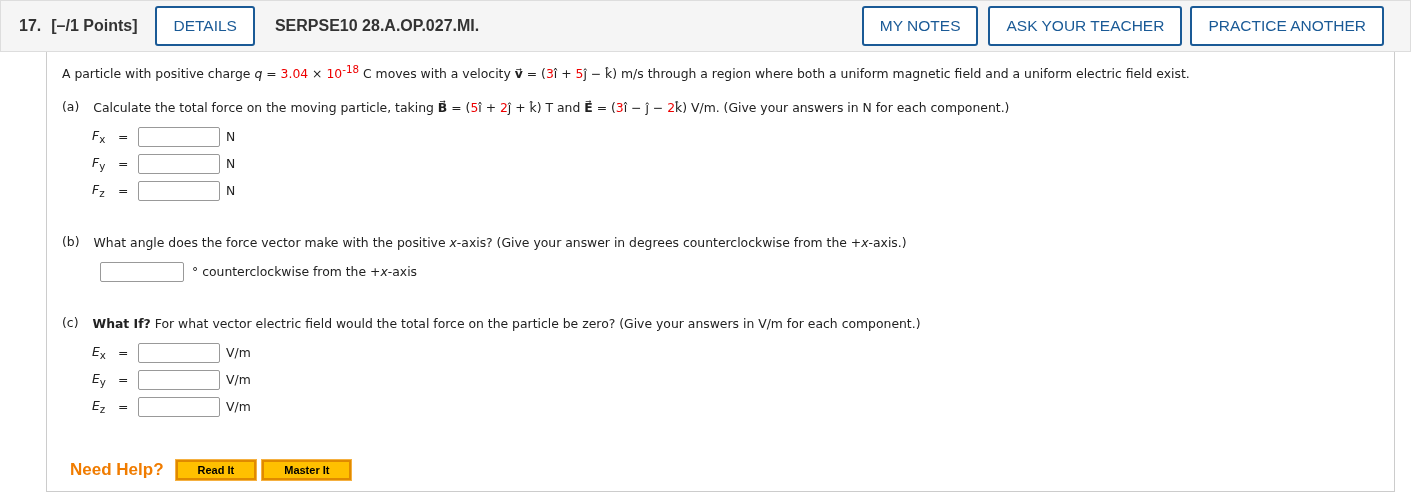 Image resolution: width=1411 pixels, height=500 pixels. Describe the element at coordinates (99, 136) in the screenshot. I see `variable-label: F$_{x}$` at that location.